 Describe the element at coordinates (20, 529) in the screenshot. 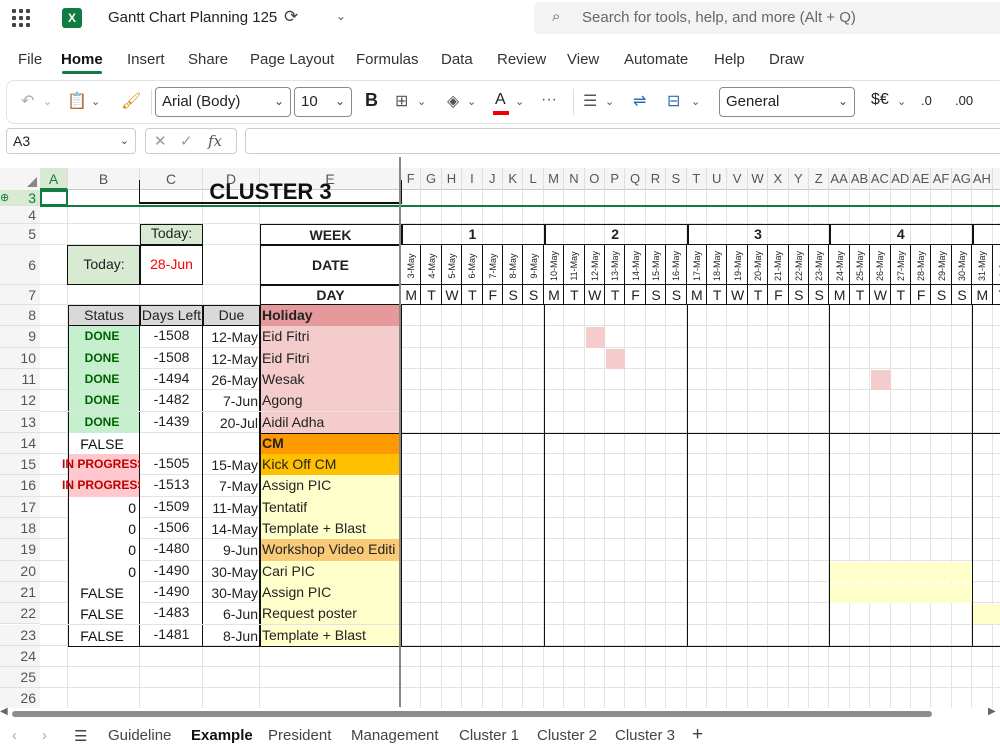

I see `row-header-18: 18` at that location.